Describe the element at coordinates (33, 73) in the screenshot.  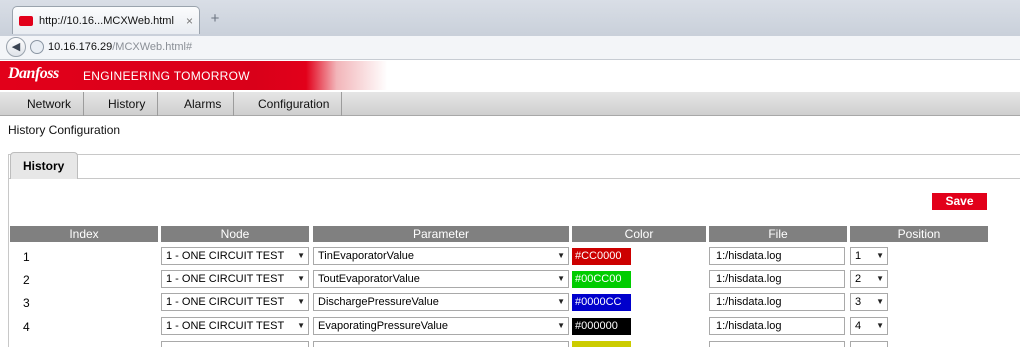
I see `danfoss-logo: Danfoss` at that location.